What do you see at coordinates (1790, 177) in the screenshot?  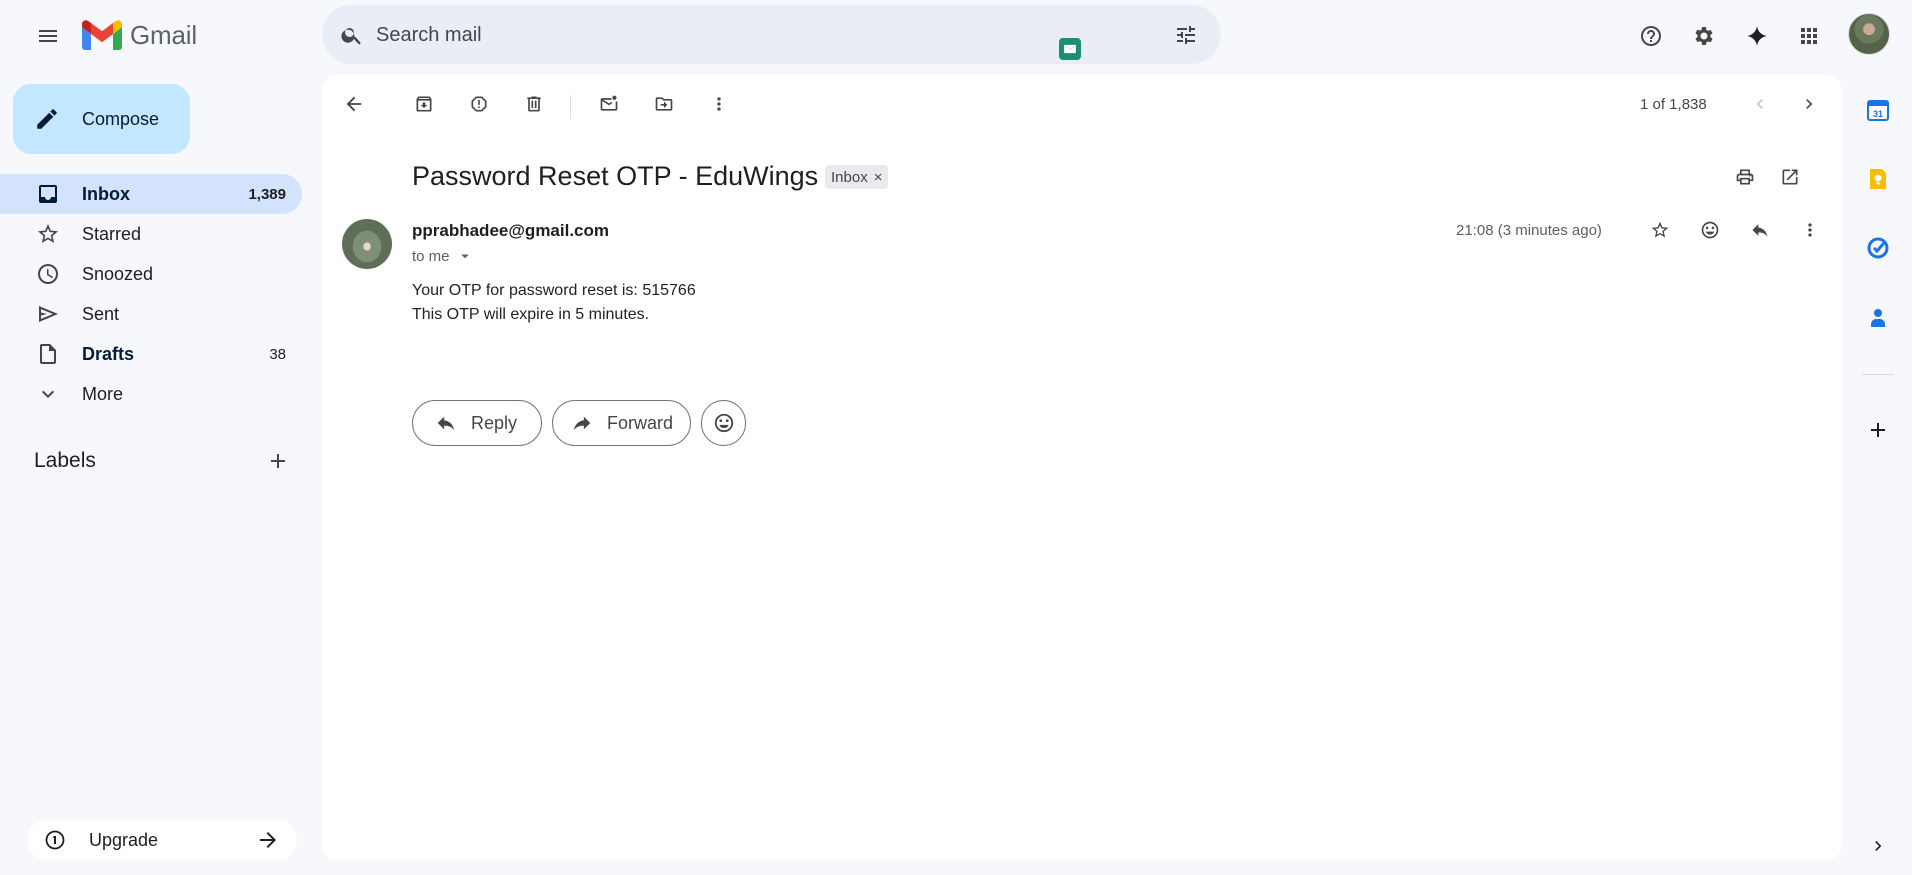 I see `open-new-window-button` at bounding box center [1790, 177].